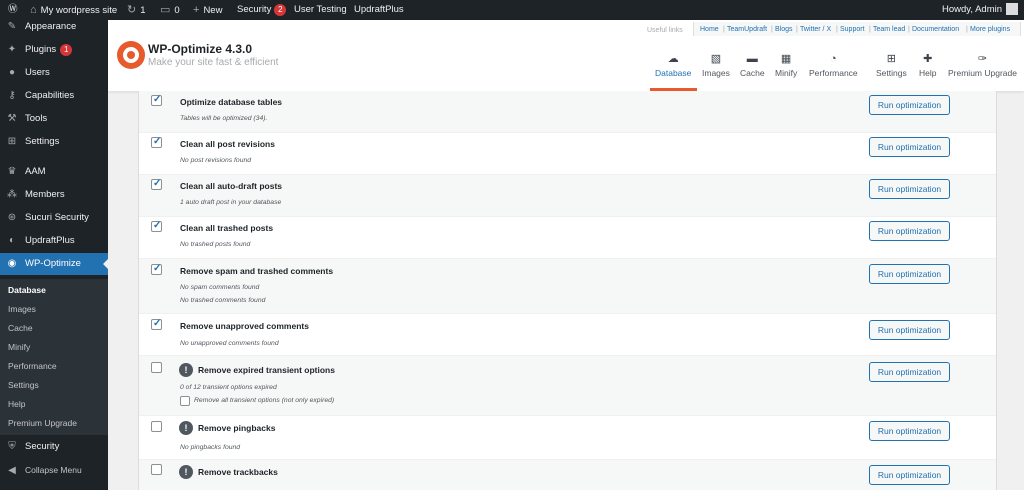 This screenshot has width=1024, height=490. I want to click on sidebar-item-tools: ⚒ Tools, so click(54, 119).